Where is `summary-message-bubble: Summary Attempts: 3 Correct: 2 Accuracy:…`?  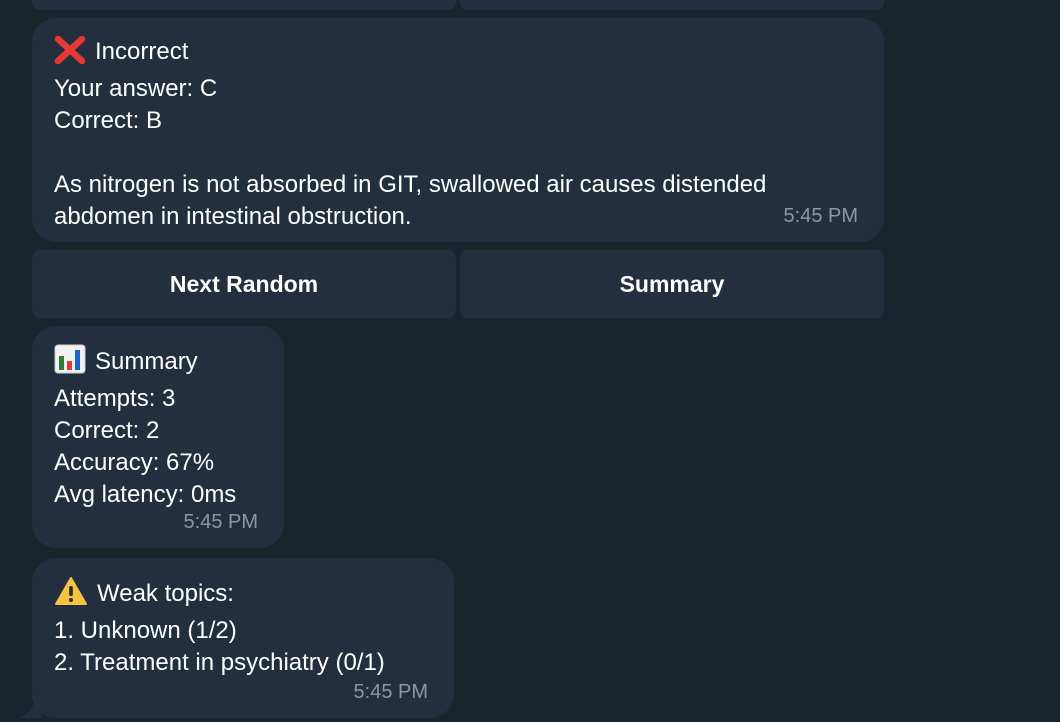 summary-message-bubble: Summary Attempts: 3 Correct: 2 Accuracy:… is located at coordinates (158, 437).